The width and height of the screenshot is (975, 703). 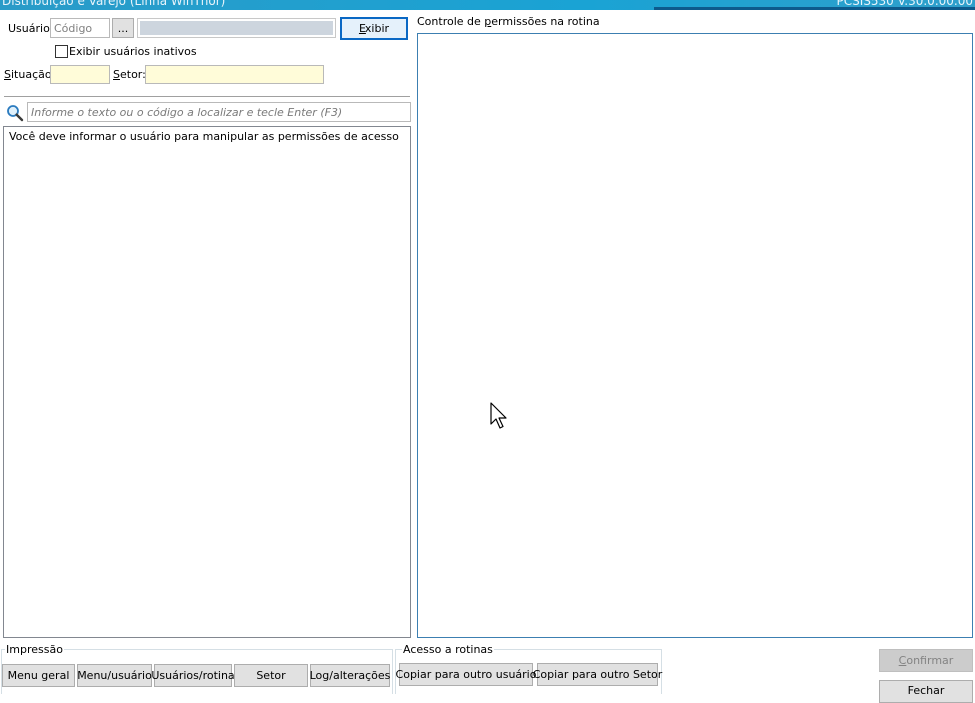 What do you see at coordinates (508, 21) in the screenshot?
I see `permissions-title: Controle de permissões na rotina` at bounding box center [508, 21].